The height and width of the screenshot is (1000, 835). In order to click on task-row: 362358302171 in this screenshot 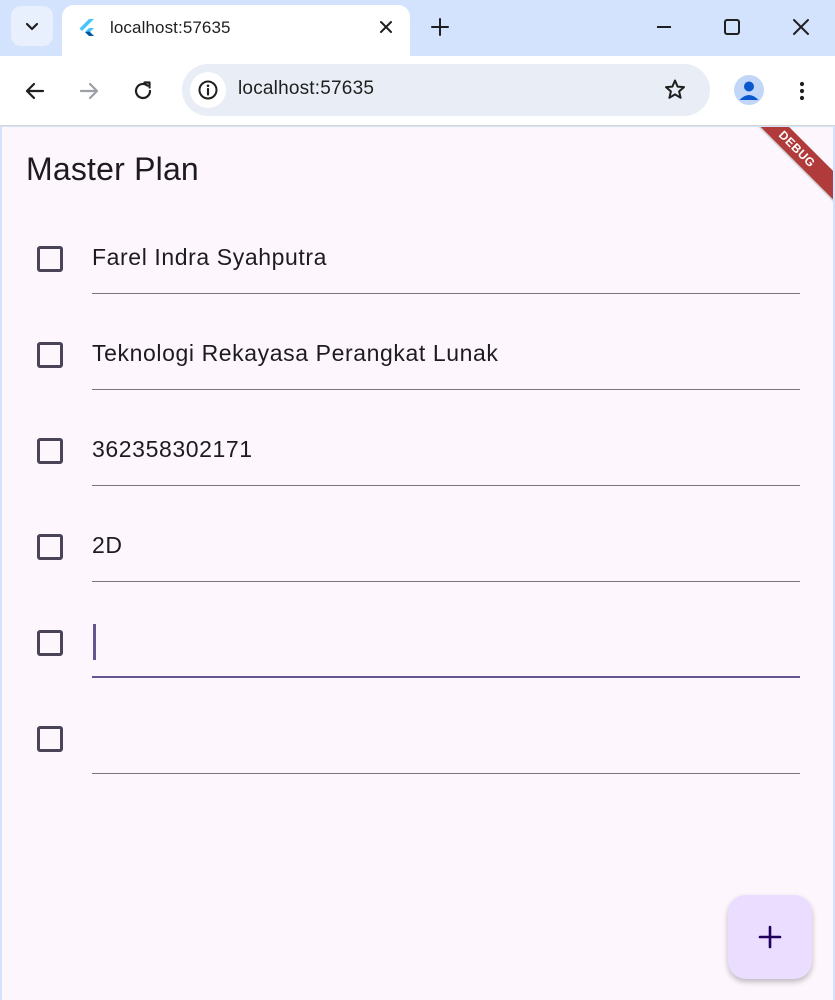, I will do `click(417, 464)`.